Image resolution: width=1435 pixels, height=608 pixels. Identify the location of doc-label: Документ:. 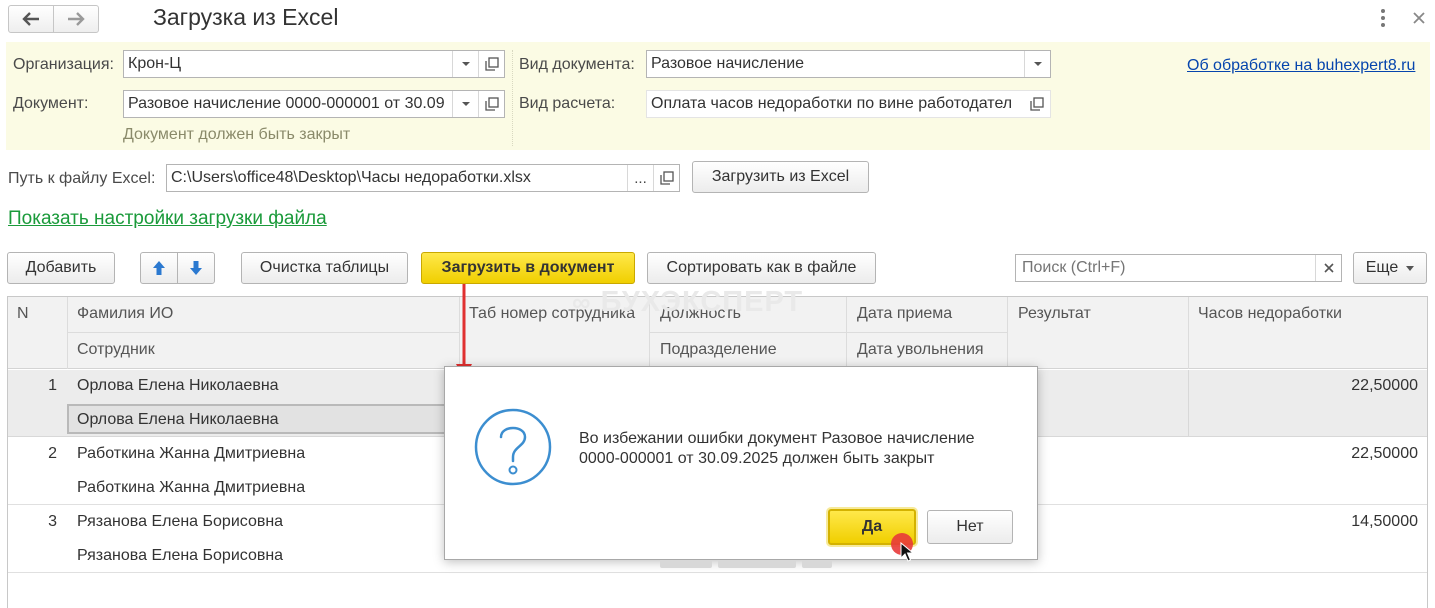
(51, 103).